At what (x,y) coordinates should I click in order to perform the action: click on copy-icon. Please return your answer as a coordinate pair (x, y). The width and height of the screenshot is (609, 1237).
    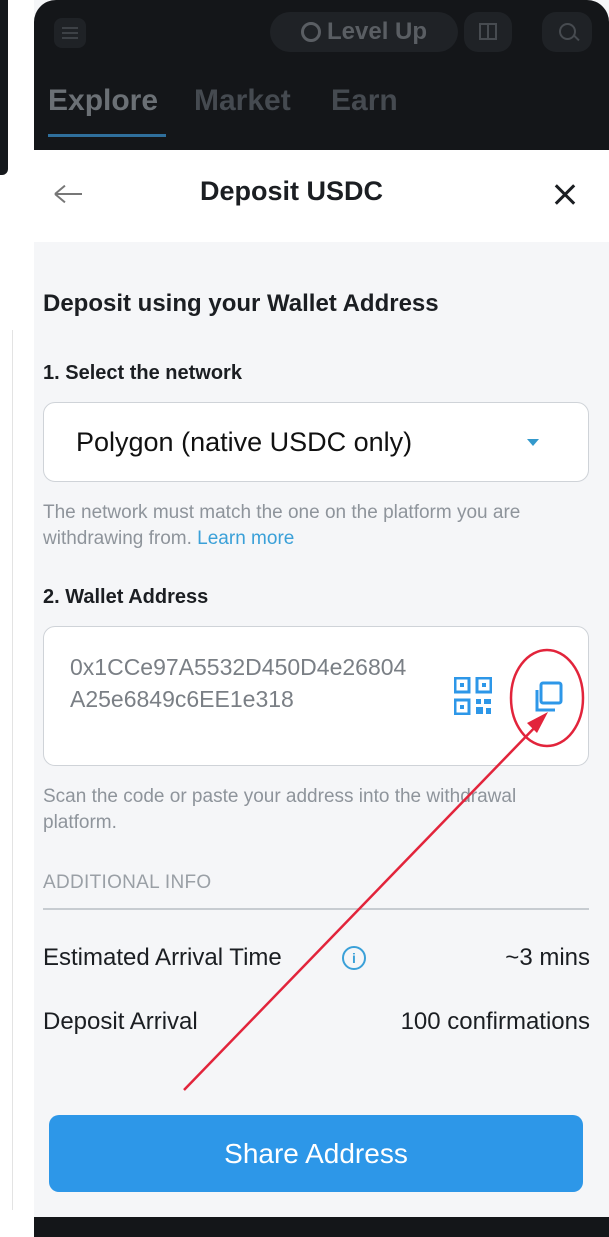
    Looking at the image, I should click on (548, 697).